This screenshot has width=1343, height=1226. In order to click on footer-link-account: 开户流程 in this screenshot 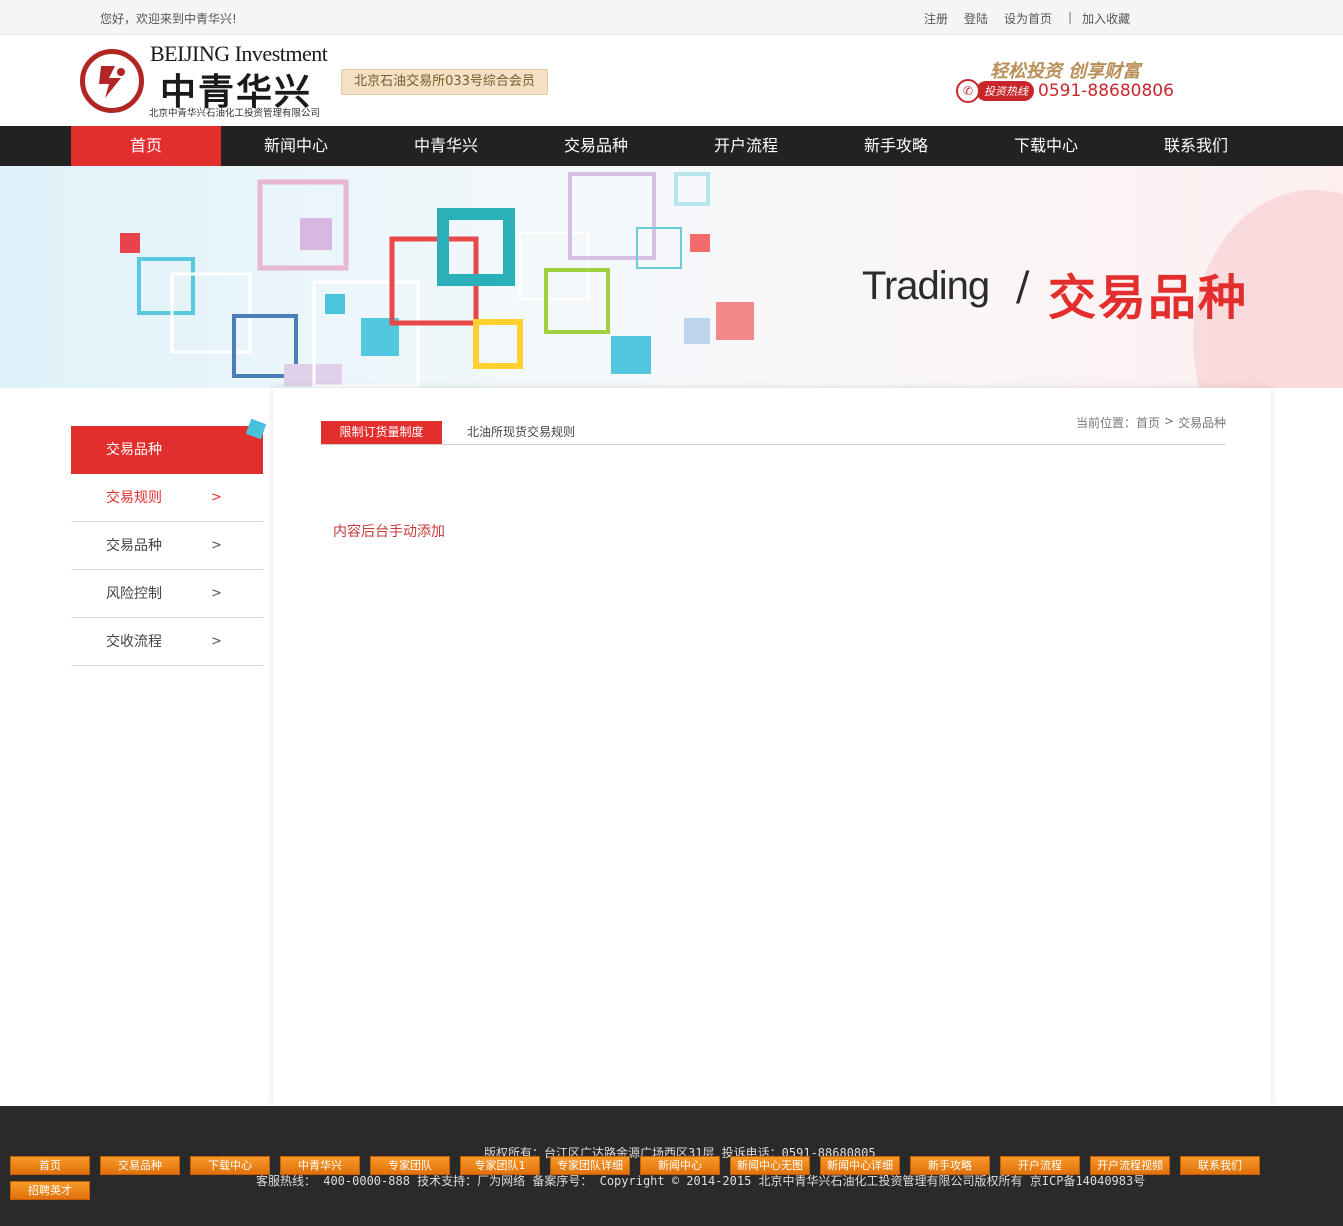, I will do `click(1040, 1165)`.